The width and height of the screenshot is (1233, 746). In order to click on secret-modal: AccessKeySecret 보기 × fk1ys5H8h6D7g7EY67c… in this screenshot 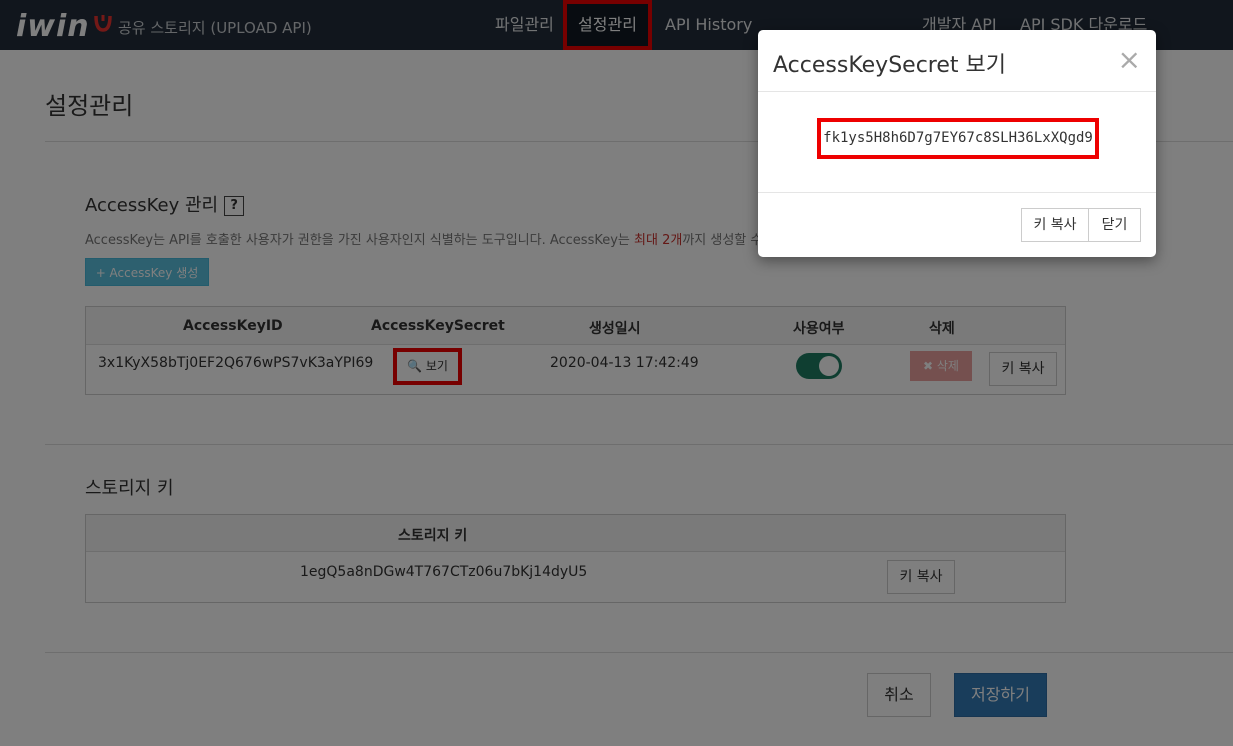, I will do `click(957, 143)`.